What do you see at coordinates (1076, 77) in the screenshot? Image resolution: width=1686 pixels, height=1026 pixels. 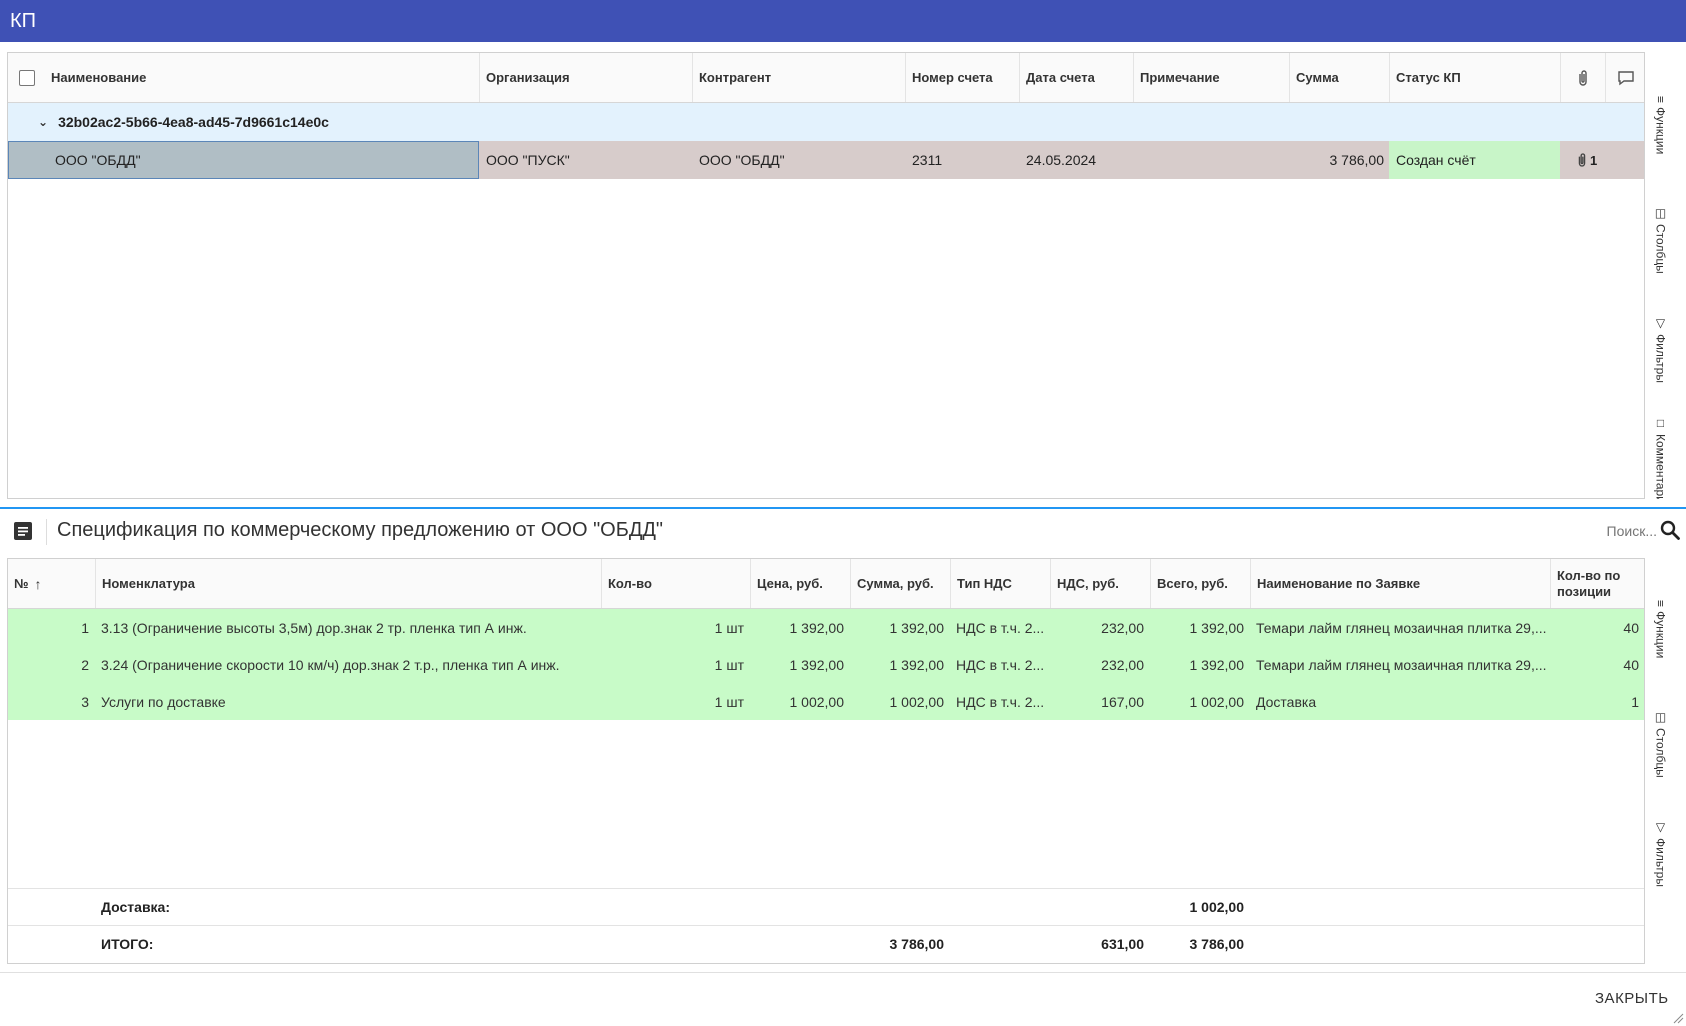 I see `col-header-invoice-date: Дата счета` at bounding box center [1076, 77].